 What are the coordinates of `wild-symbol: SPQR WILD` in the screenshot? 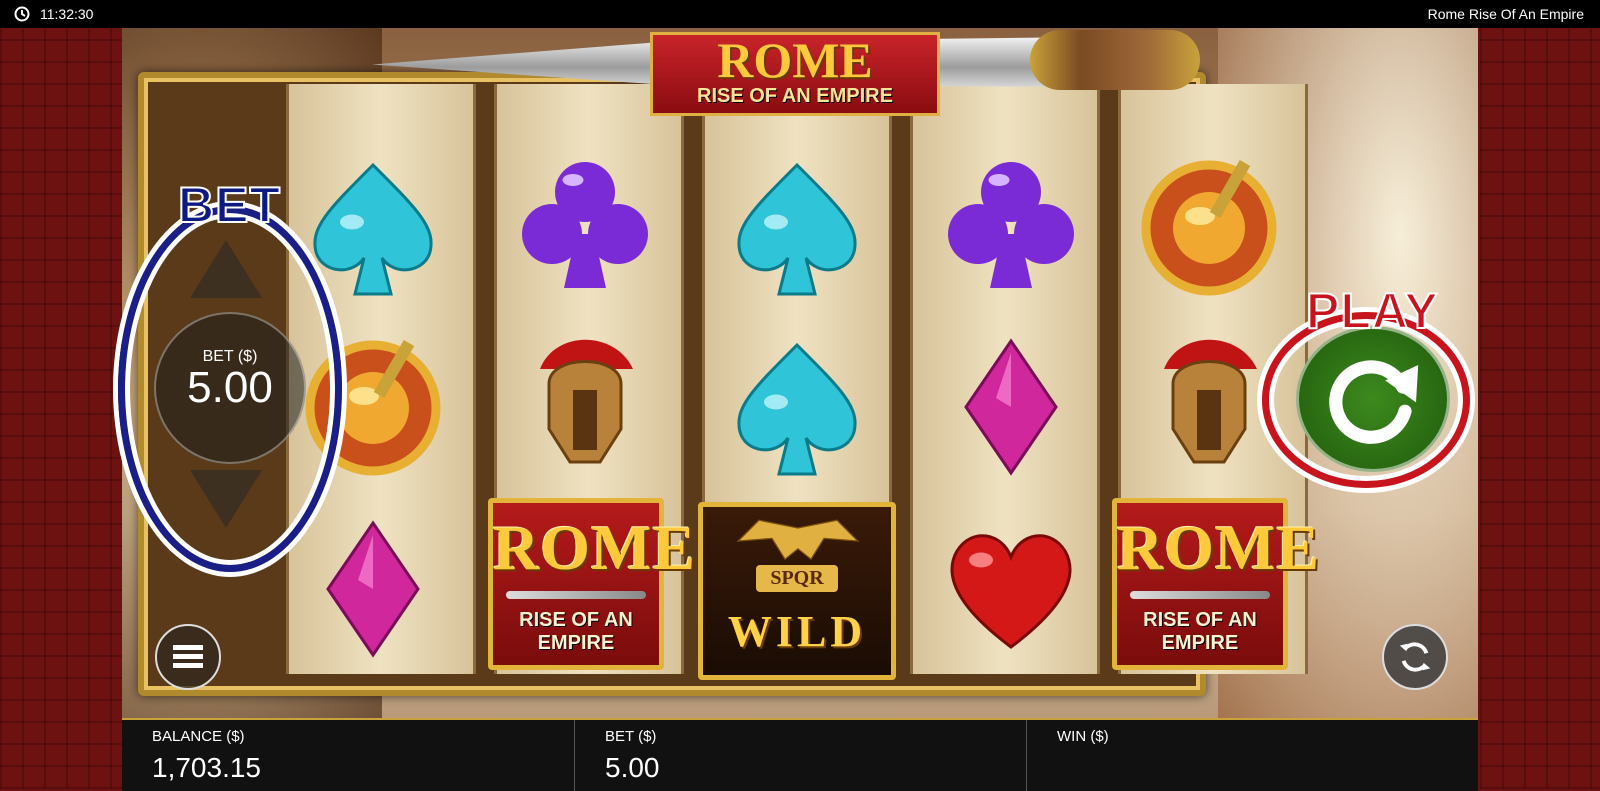 It's located at (797, 591).